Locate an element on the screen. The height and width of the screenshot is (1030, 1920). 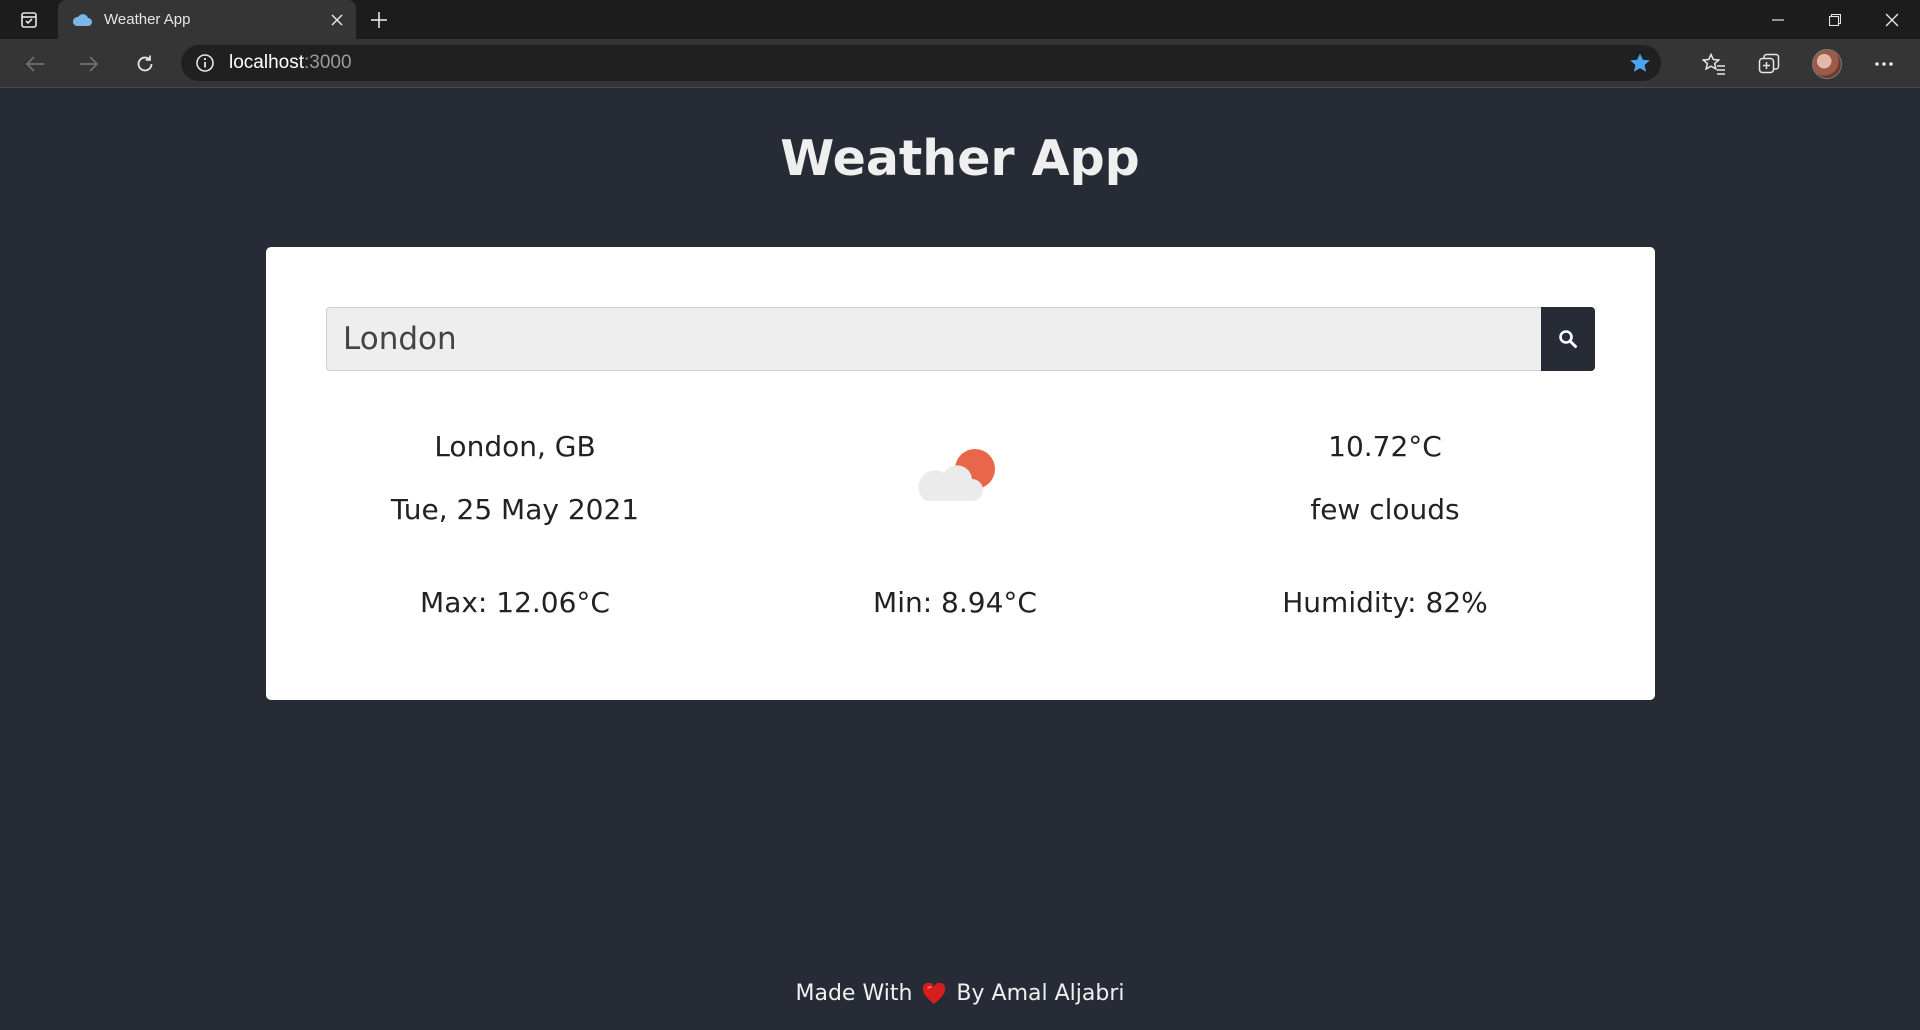
tab-close-button is located at coordinates (336, 19).